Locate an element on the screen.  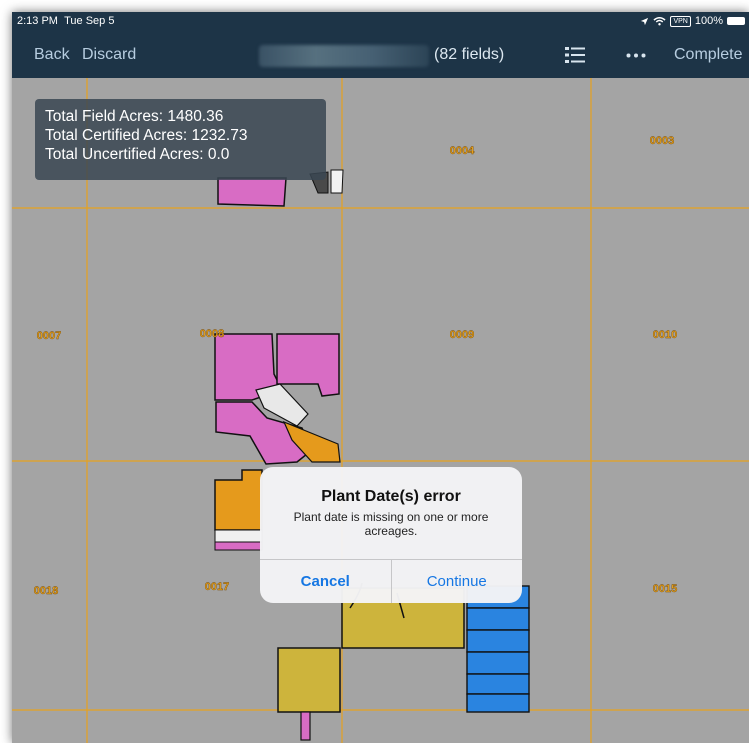
dialog-buttons: Cancel Continue is located at coordinates (391, 581).